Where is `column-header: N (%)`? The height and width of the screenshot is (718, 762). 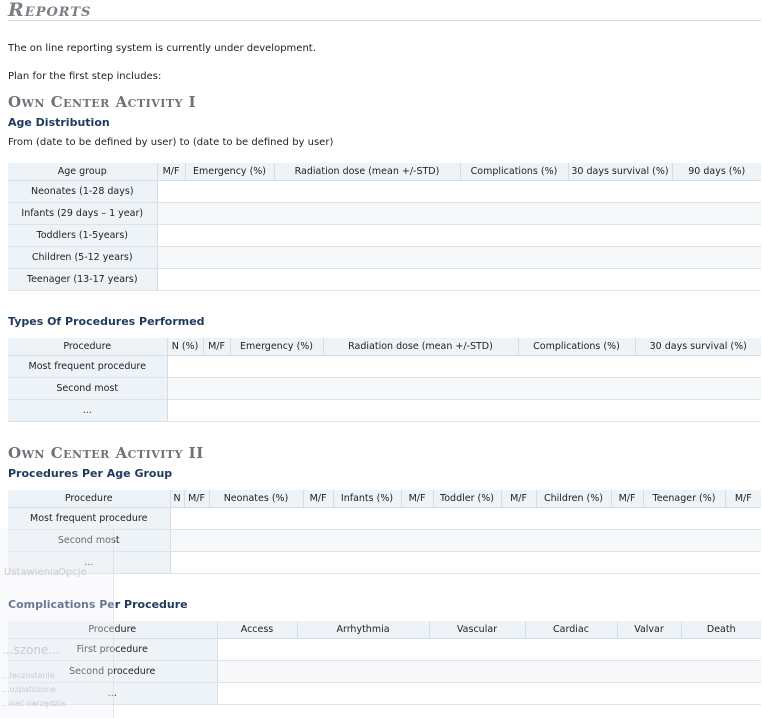 column-header: N (%) is located at coordinates (185, 347).